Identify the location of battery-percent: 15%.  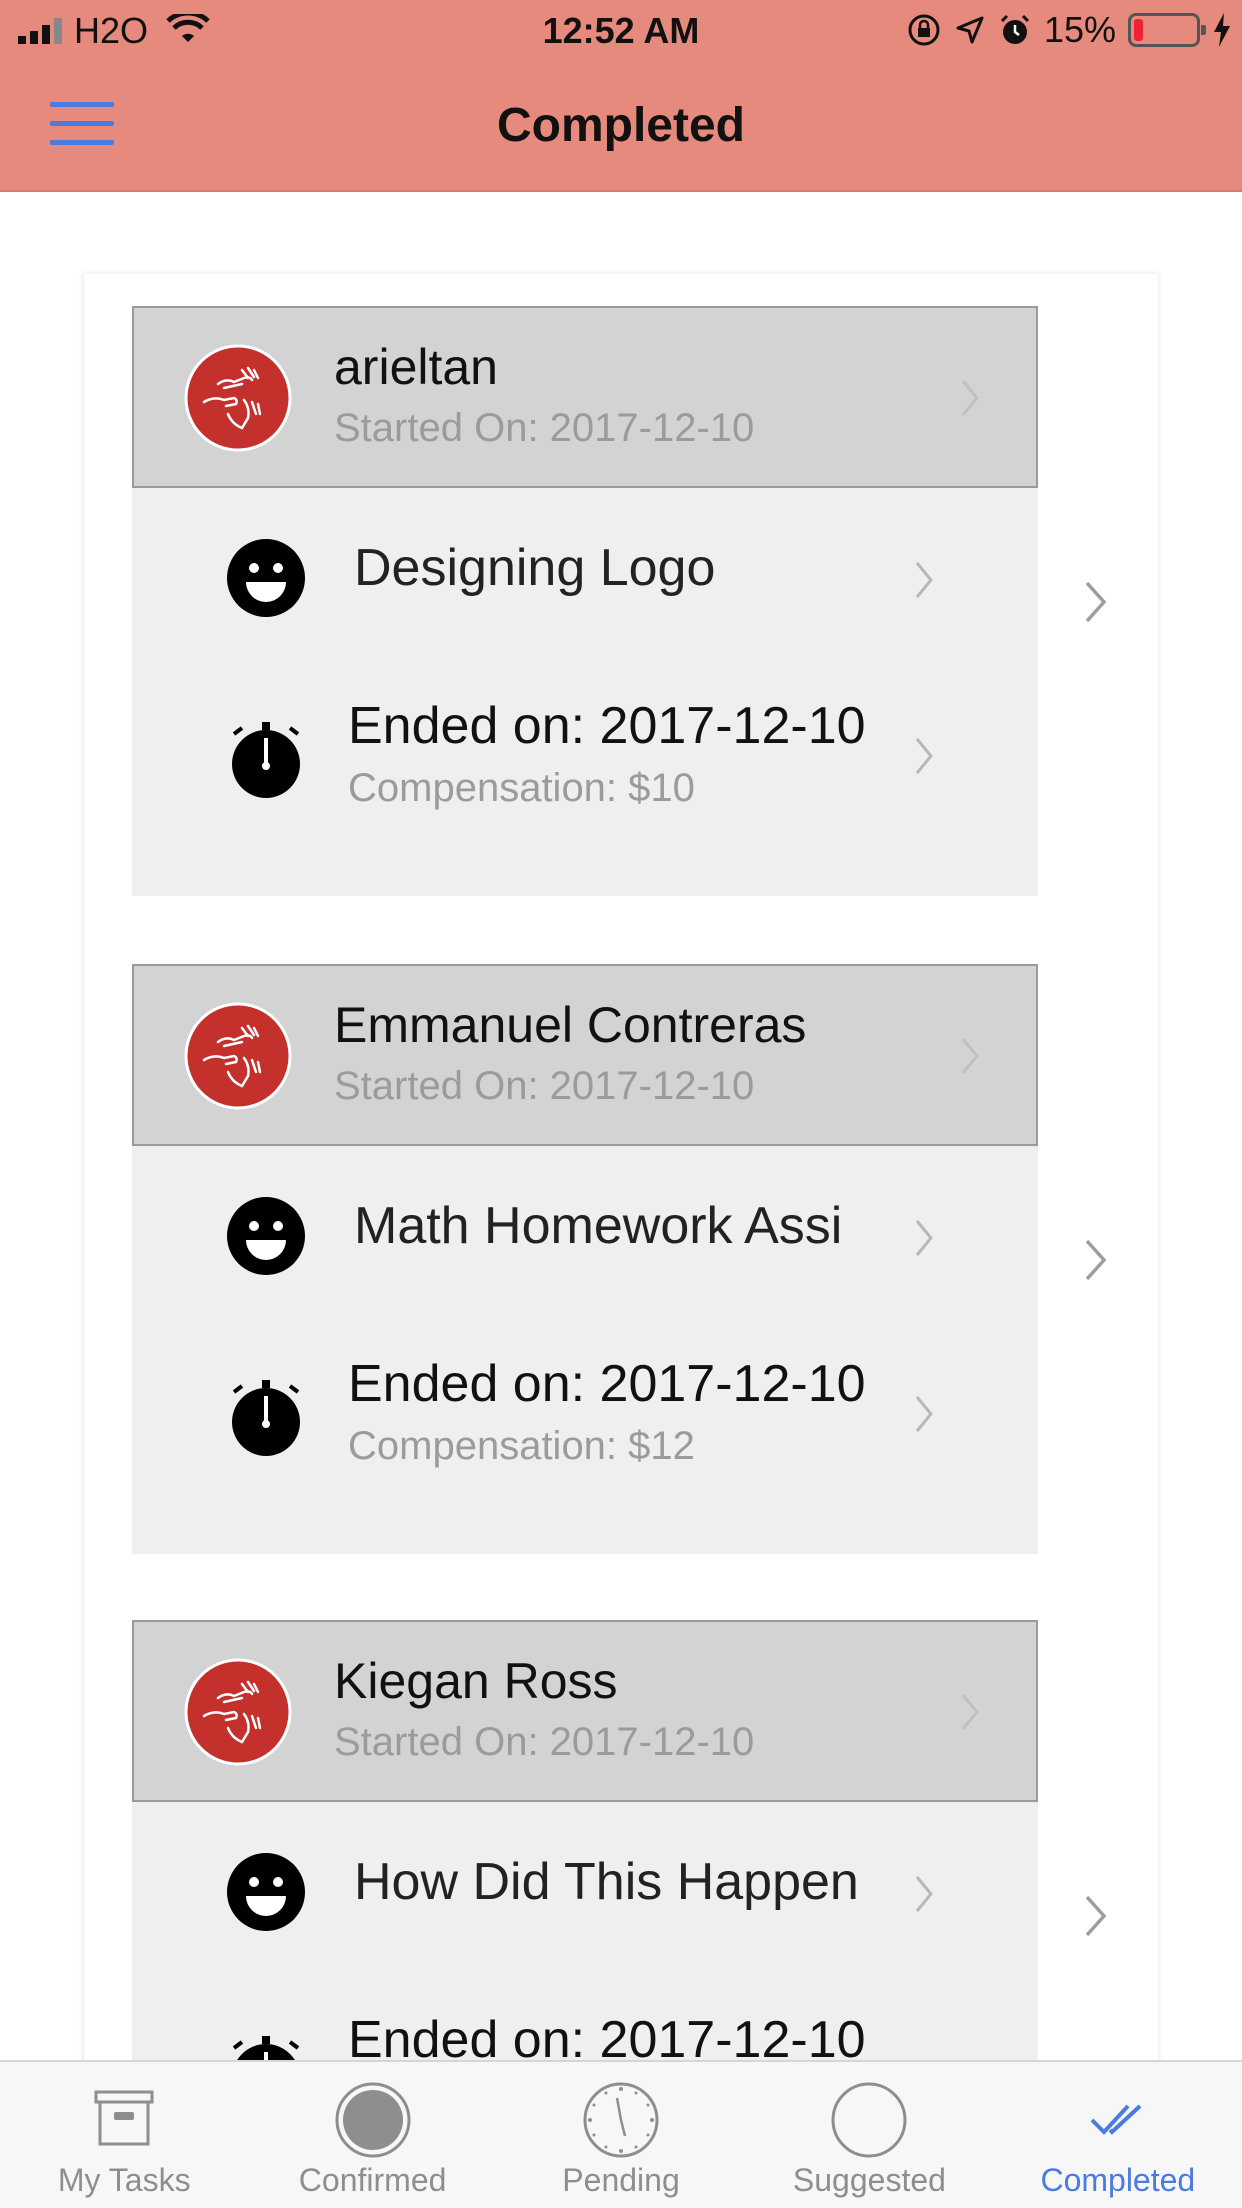
(1079, 29).